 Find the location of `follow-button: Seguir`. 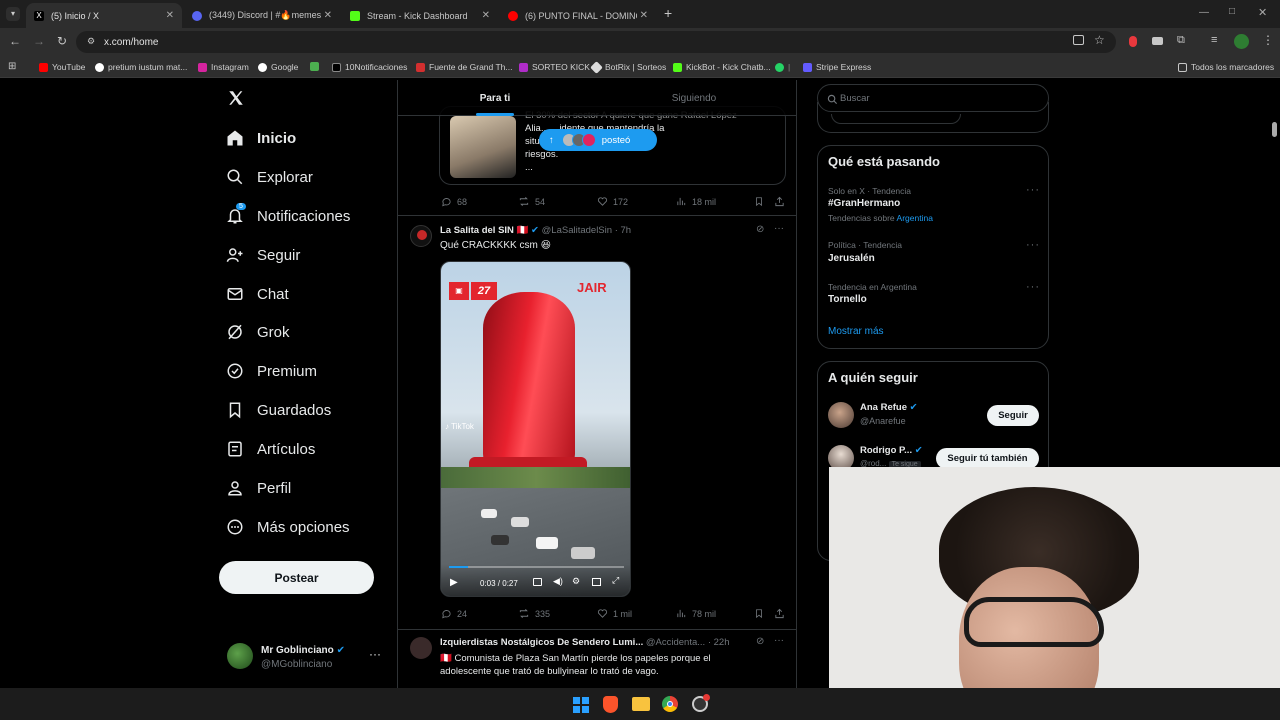

follow-button: Seguir is located at coordinates (1013, 415).